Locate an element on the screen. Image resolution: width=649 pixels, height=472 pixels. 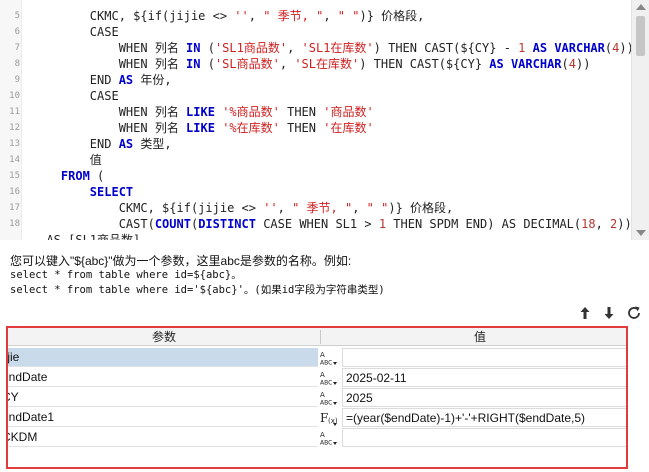
code-line: 14 值 is located at coordinates (314, 160).